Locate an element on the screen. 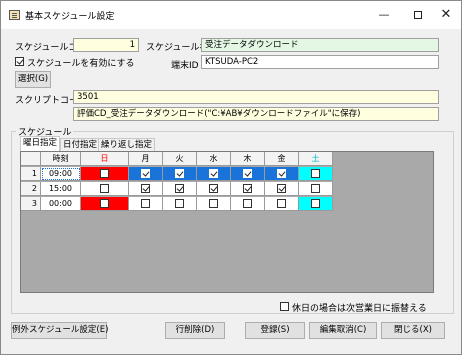 The width and height of the screenshot is (462, 355). close-window-button: ✕ is located at coordinates (445, 15).